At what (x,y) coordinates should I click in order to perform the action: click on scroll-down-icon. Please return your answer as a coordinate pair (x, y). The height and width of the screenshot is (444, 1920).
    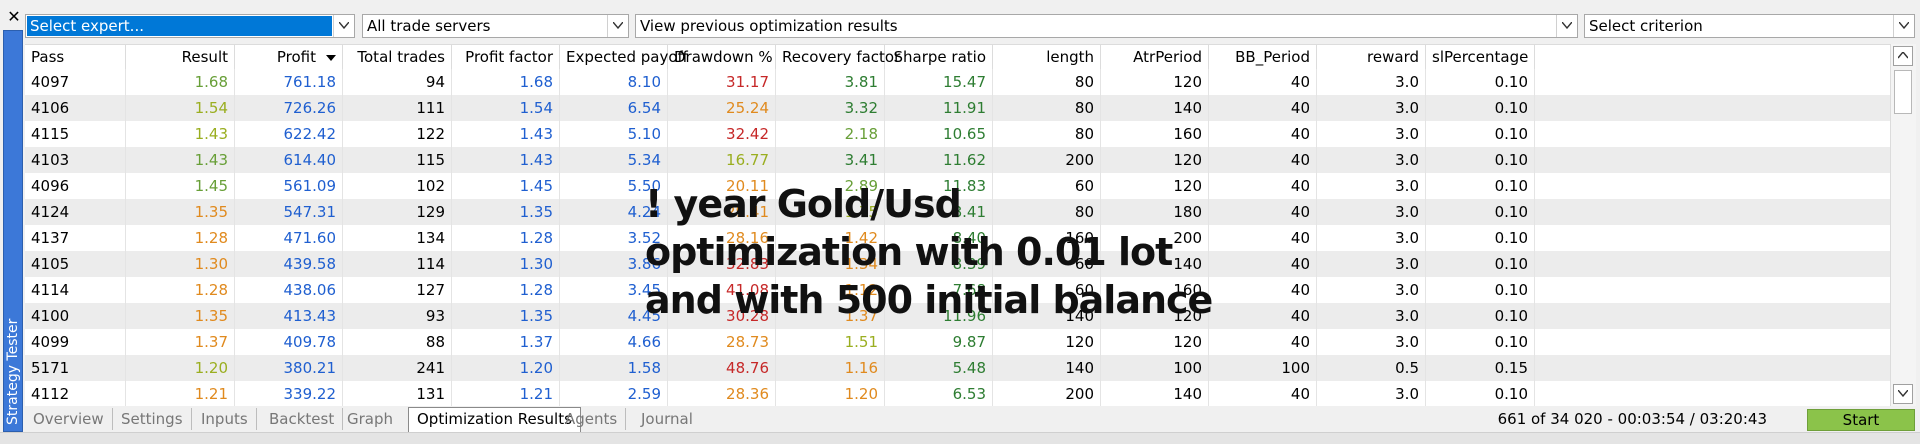
    Looking at the image, I should click on (1903, 394).